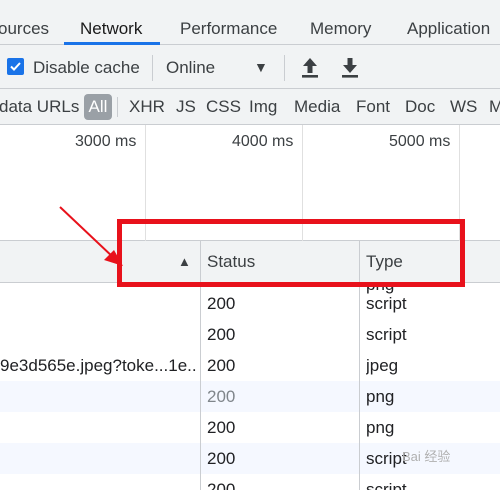 The image size is (500, 490). What do you see at coordinates (426, 456) in the screenshot?
I see `watermark-text: Bai 经验` at bounding box center [426, 456].